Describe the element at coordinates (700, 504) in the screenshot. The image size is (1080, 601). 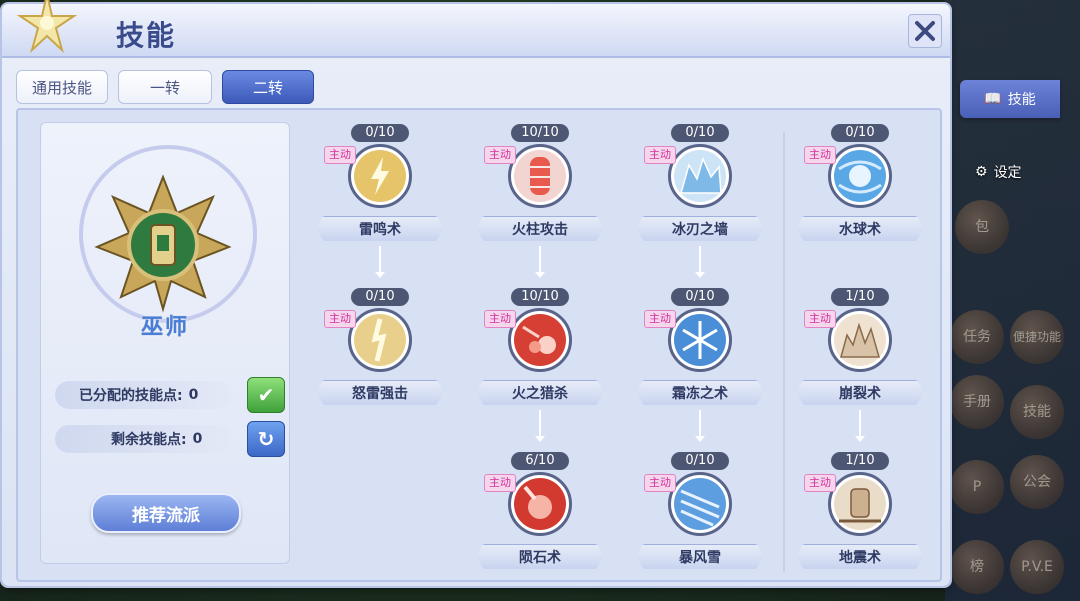
I see `blizzard-icon` at that location.